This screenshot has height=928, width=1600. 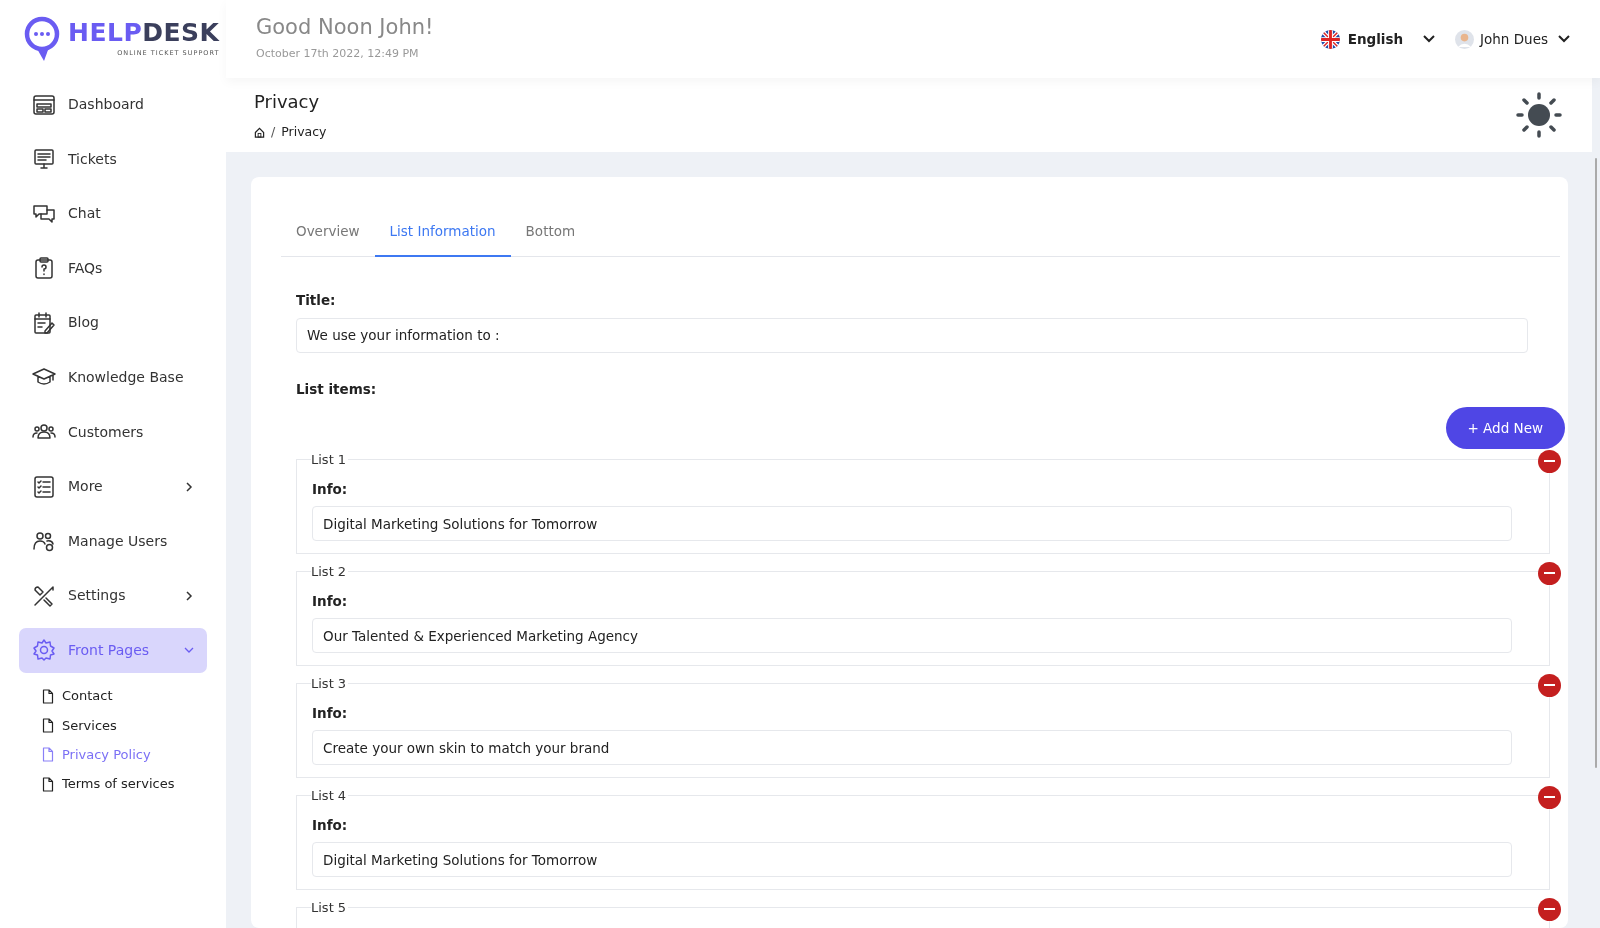 What do you see at coordinates (1330, 39) in the screenshot?
I see `flag-icon` at bounding box center [1330, 39].